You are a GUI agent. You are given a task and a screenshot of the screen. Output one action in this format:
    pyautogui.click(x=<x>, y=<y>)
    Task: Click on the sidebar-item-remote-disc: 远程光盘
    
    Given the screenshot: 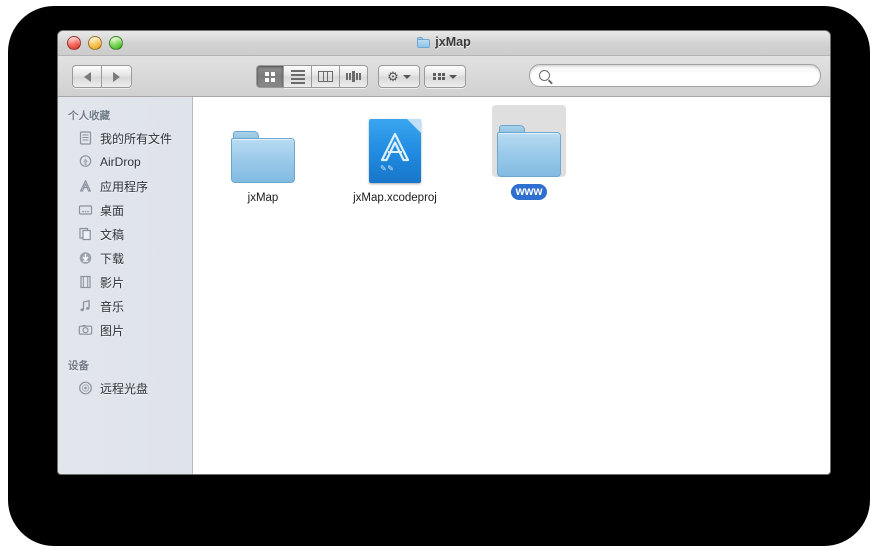 What is the action you would take?
    pyautogui.click(x=125, y=388)
    